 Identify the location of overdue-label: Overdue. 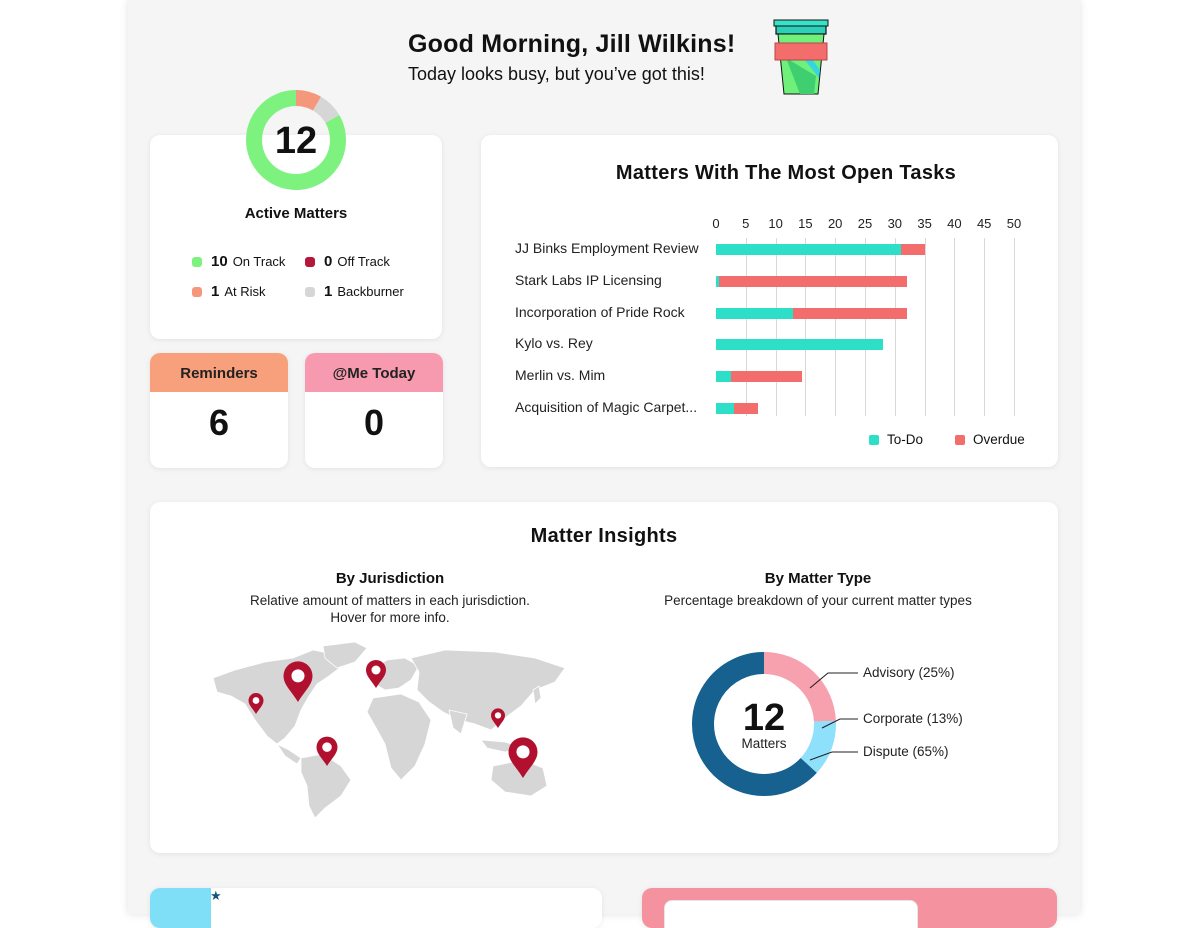
(999, 439).